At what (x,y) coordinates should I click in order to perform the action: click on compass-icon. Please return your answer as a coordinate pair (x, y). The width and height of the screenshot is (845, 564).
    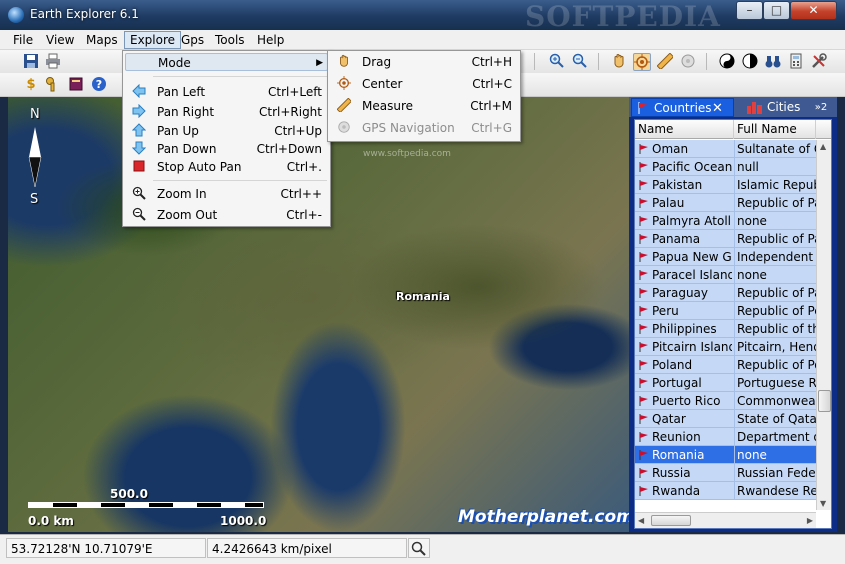
    Looking at the image, I should click on (35, 157).